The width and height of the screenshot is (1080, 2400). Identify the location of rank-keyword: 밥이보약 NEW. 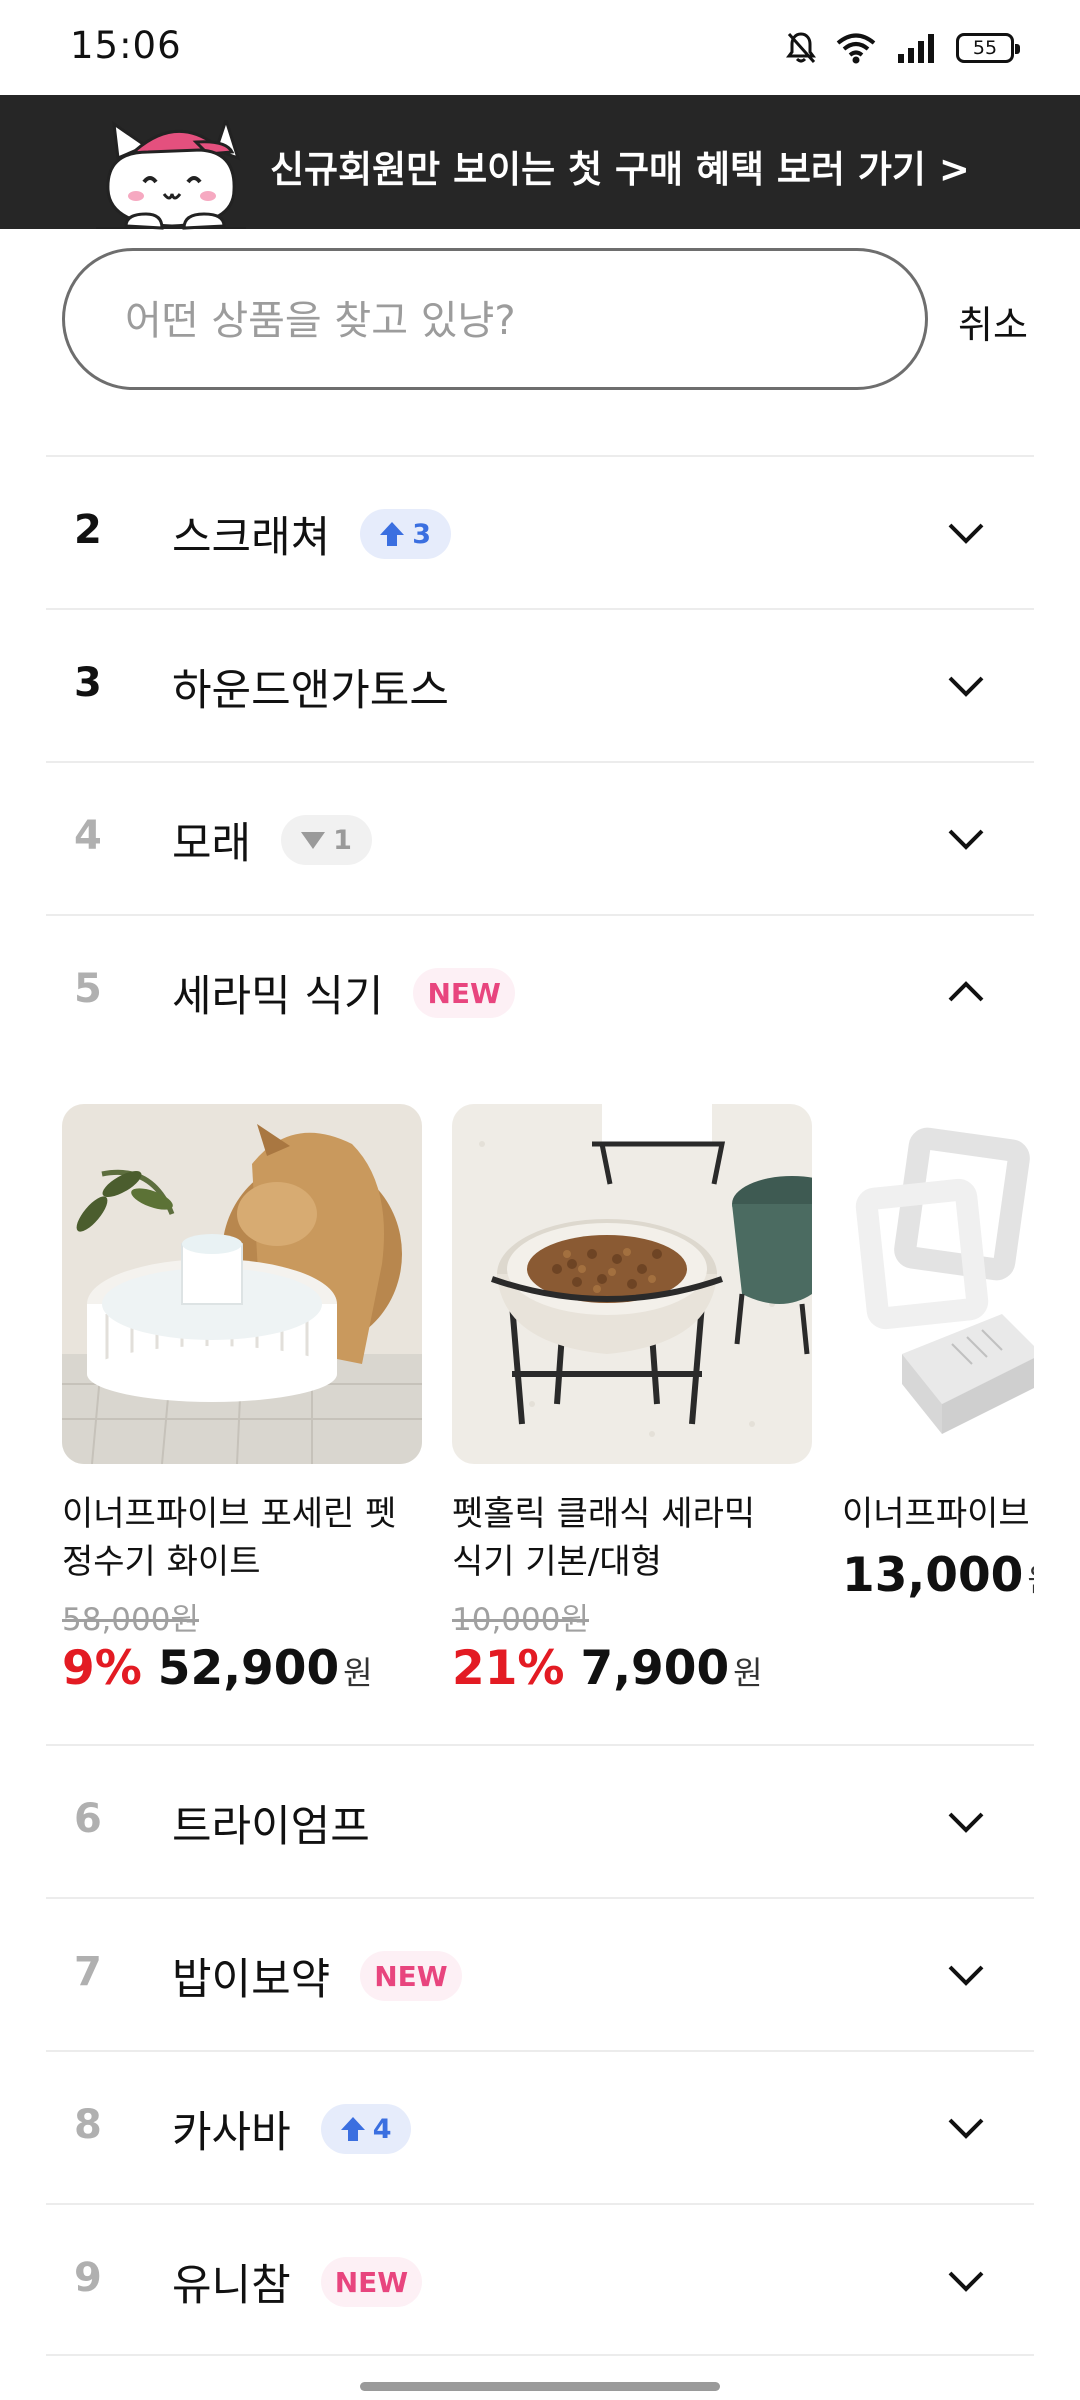
(317, 1976).